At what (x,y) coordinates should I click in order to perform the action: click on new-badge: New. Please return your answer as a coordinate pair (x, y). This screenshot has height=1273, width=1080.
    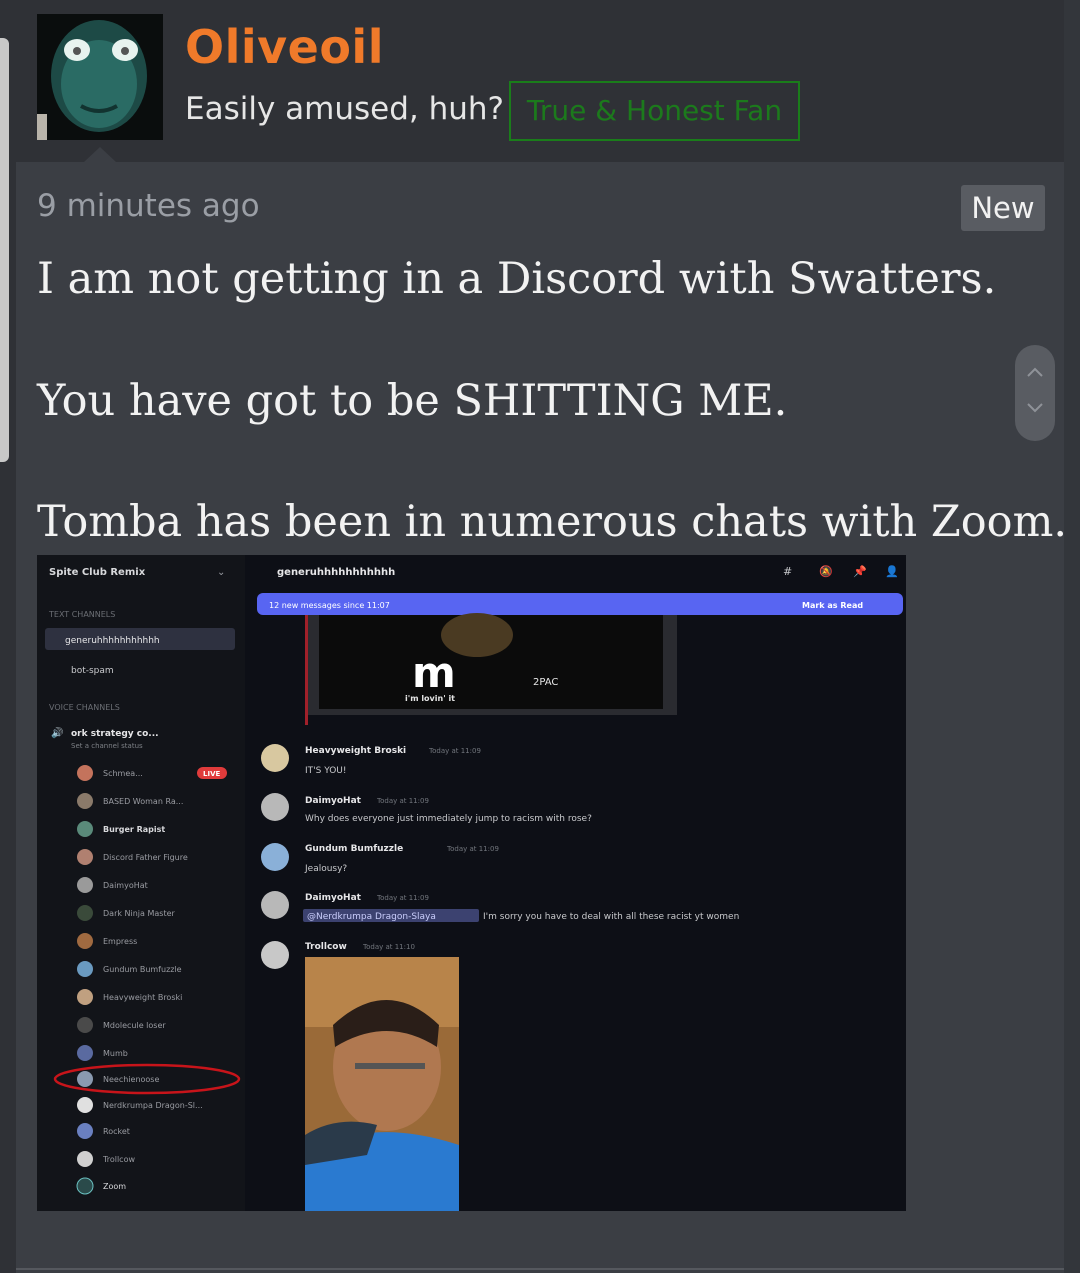
    Looking at the image, I should click on (1003, 208).